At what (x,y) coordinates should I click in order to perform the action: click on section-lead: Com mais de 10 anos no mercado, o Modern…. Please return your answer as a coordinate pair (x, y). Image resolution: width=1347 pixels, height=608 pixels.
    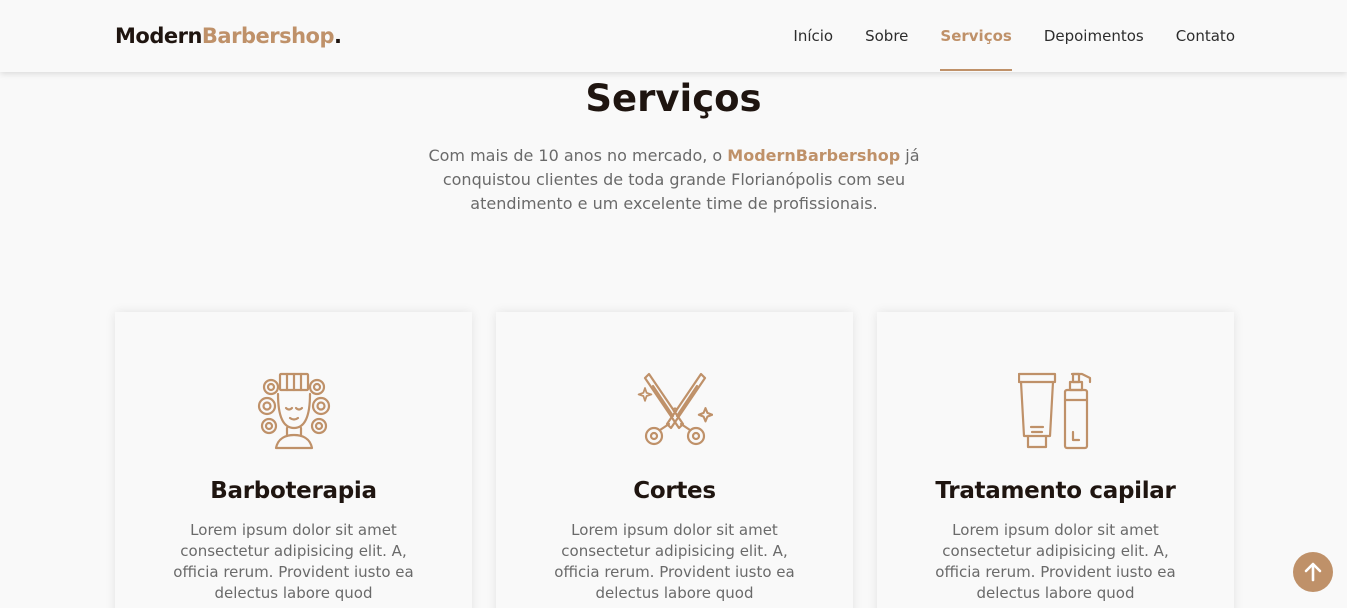
    Looking at the image, I should click on (674, 180).